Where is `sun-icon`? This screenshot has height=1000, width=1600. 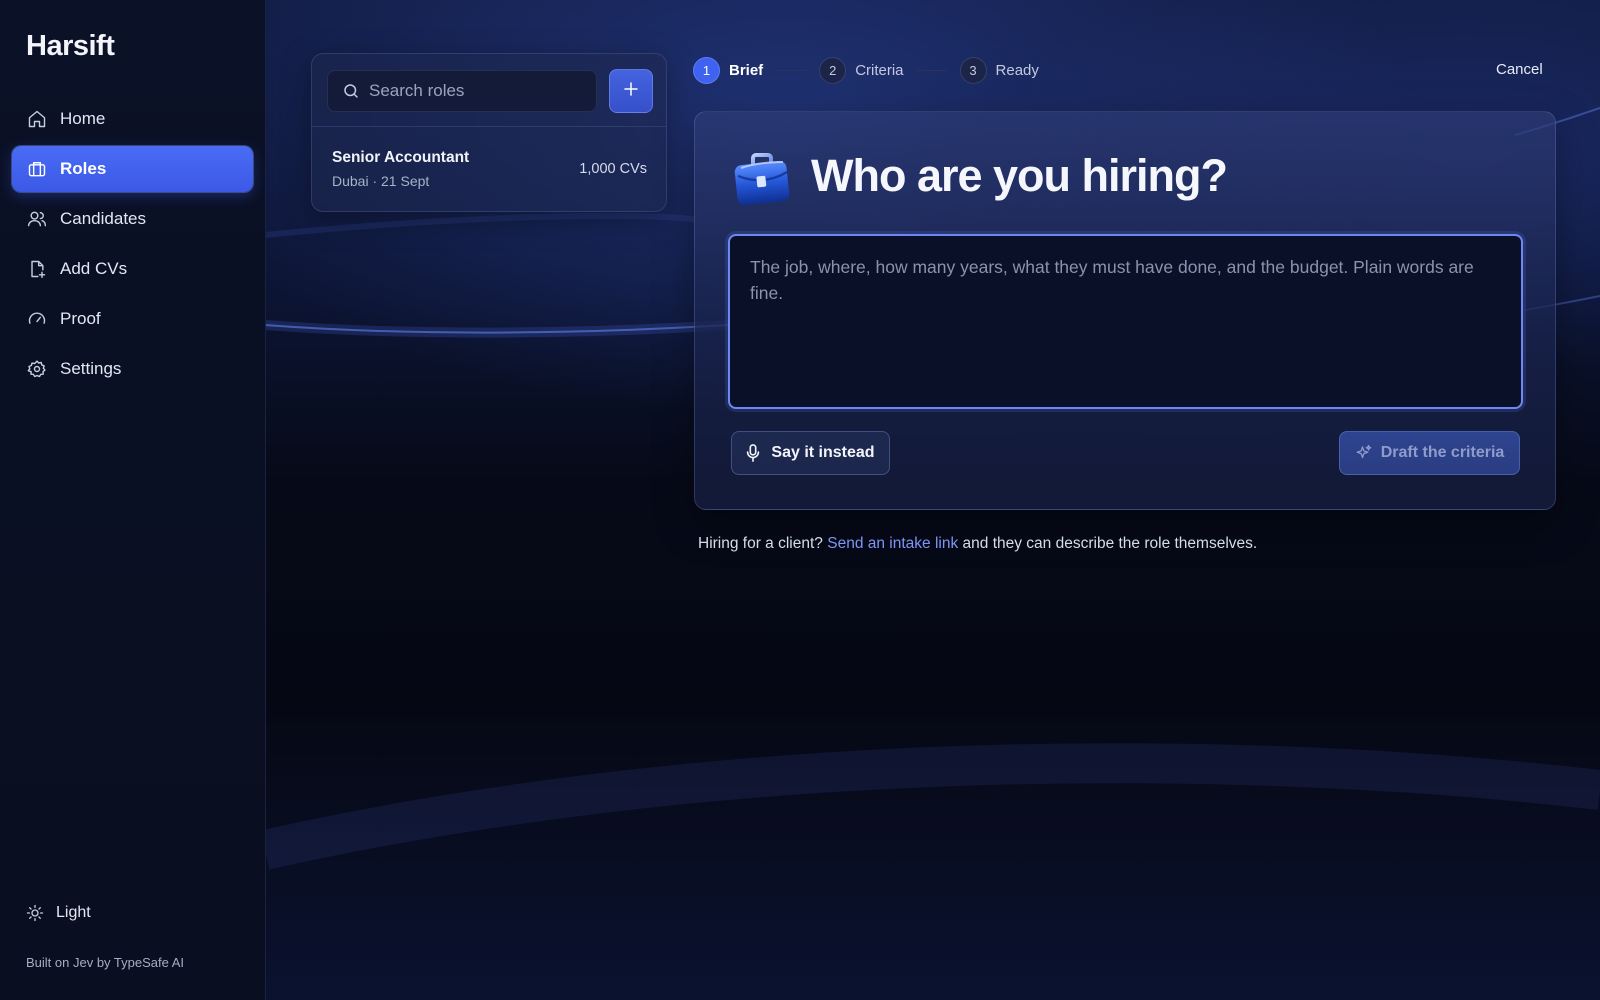
sun-icon is located at coordinates (36, 913).